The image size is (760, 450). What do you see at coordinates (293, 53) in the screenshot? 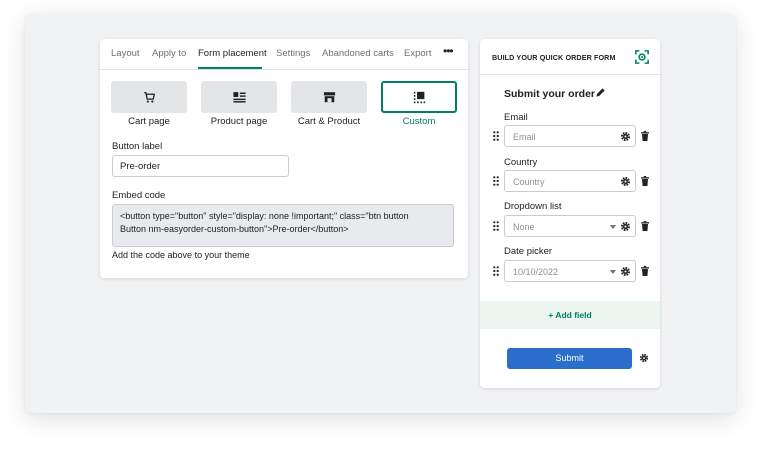
I see `tab-settings: Settings` at bounding box center [293, 53].